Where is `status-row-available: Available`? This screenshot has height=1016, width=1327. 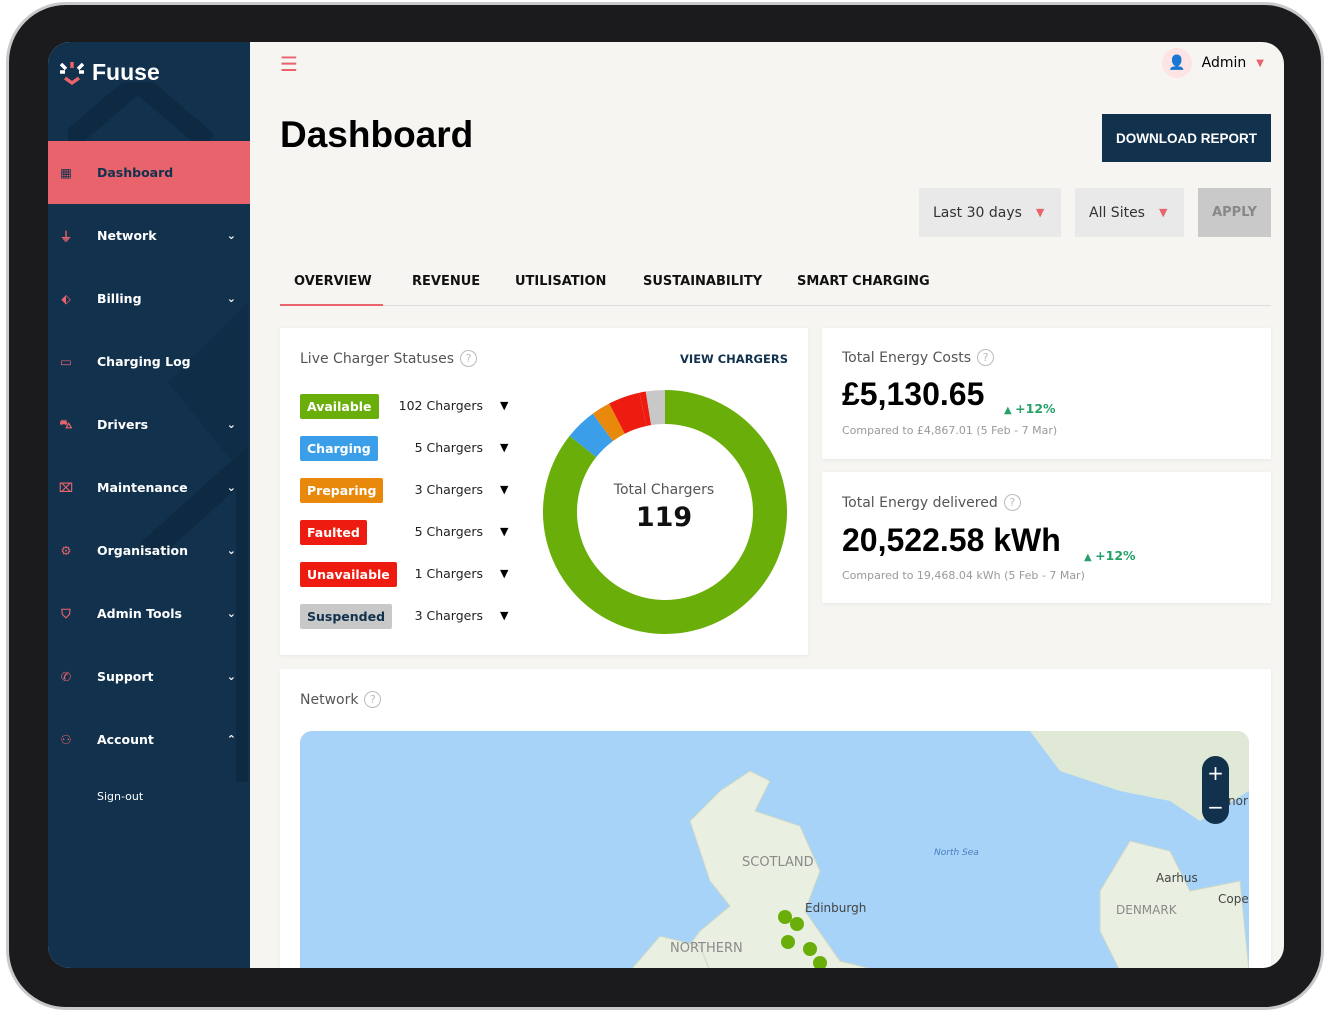
status-row-available: Available is located at coordinates (339, 406).